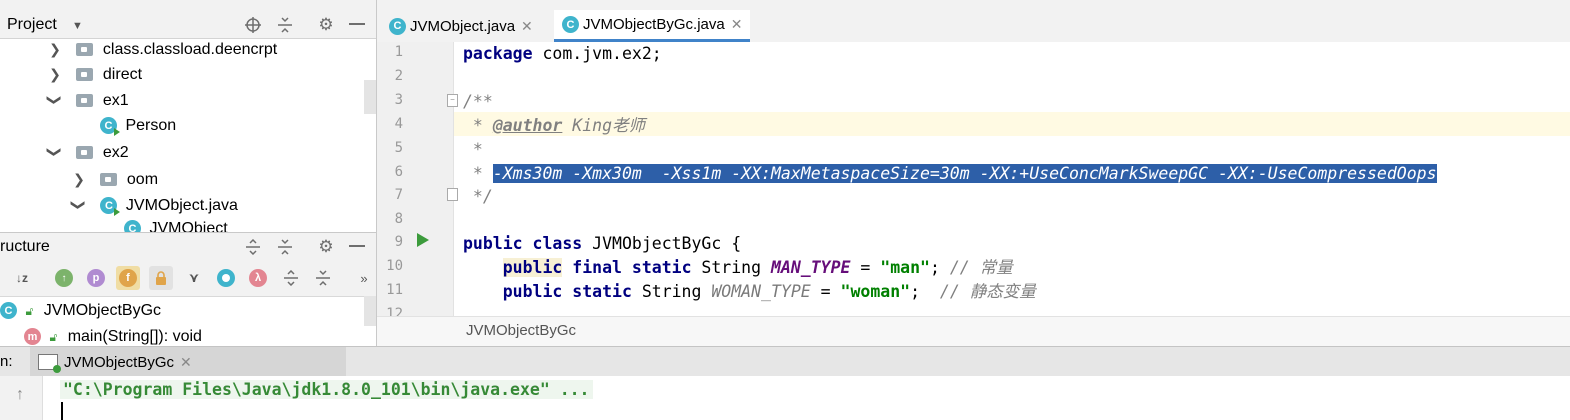 The height and width of the screenshot is (420, 1570). Describe the element at coordinates (398, 242) in the screenshot. I see `line-number: 9` at that location.